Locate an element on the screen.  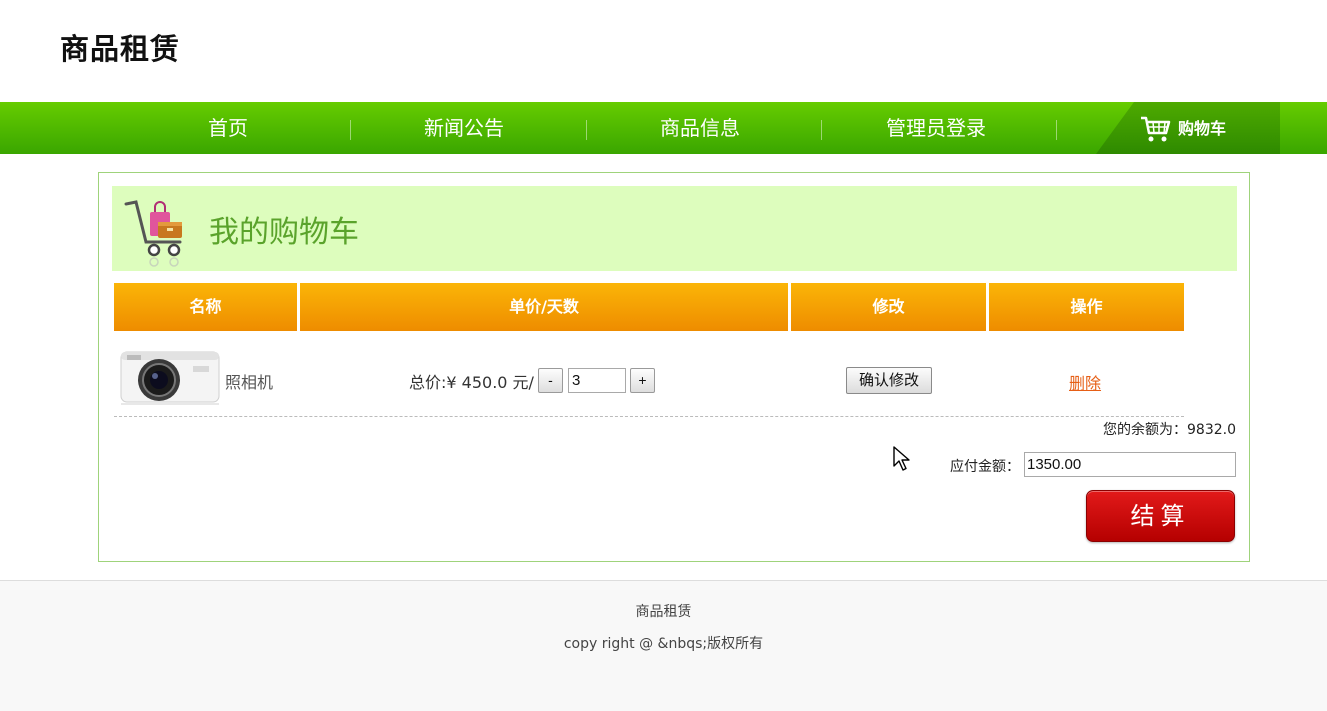
nav-item-admin-login: 管理员登录 is located at coordinates (936, 128).